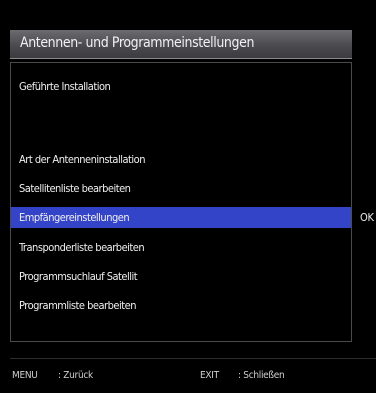 Image resolution: width=386 pixels, height=393 pixels. Describe the element at coordinates (137, 43) in the screenshot. I see `menu-title: Antennen- und Programmeinstellungen` at that location.